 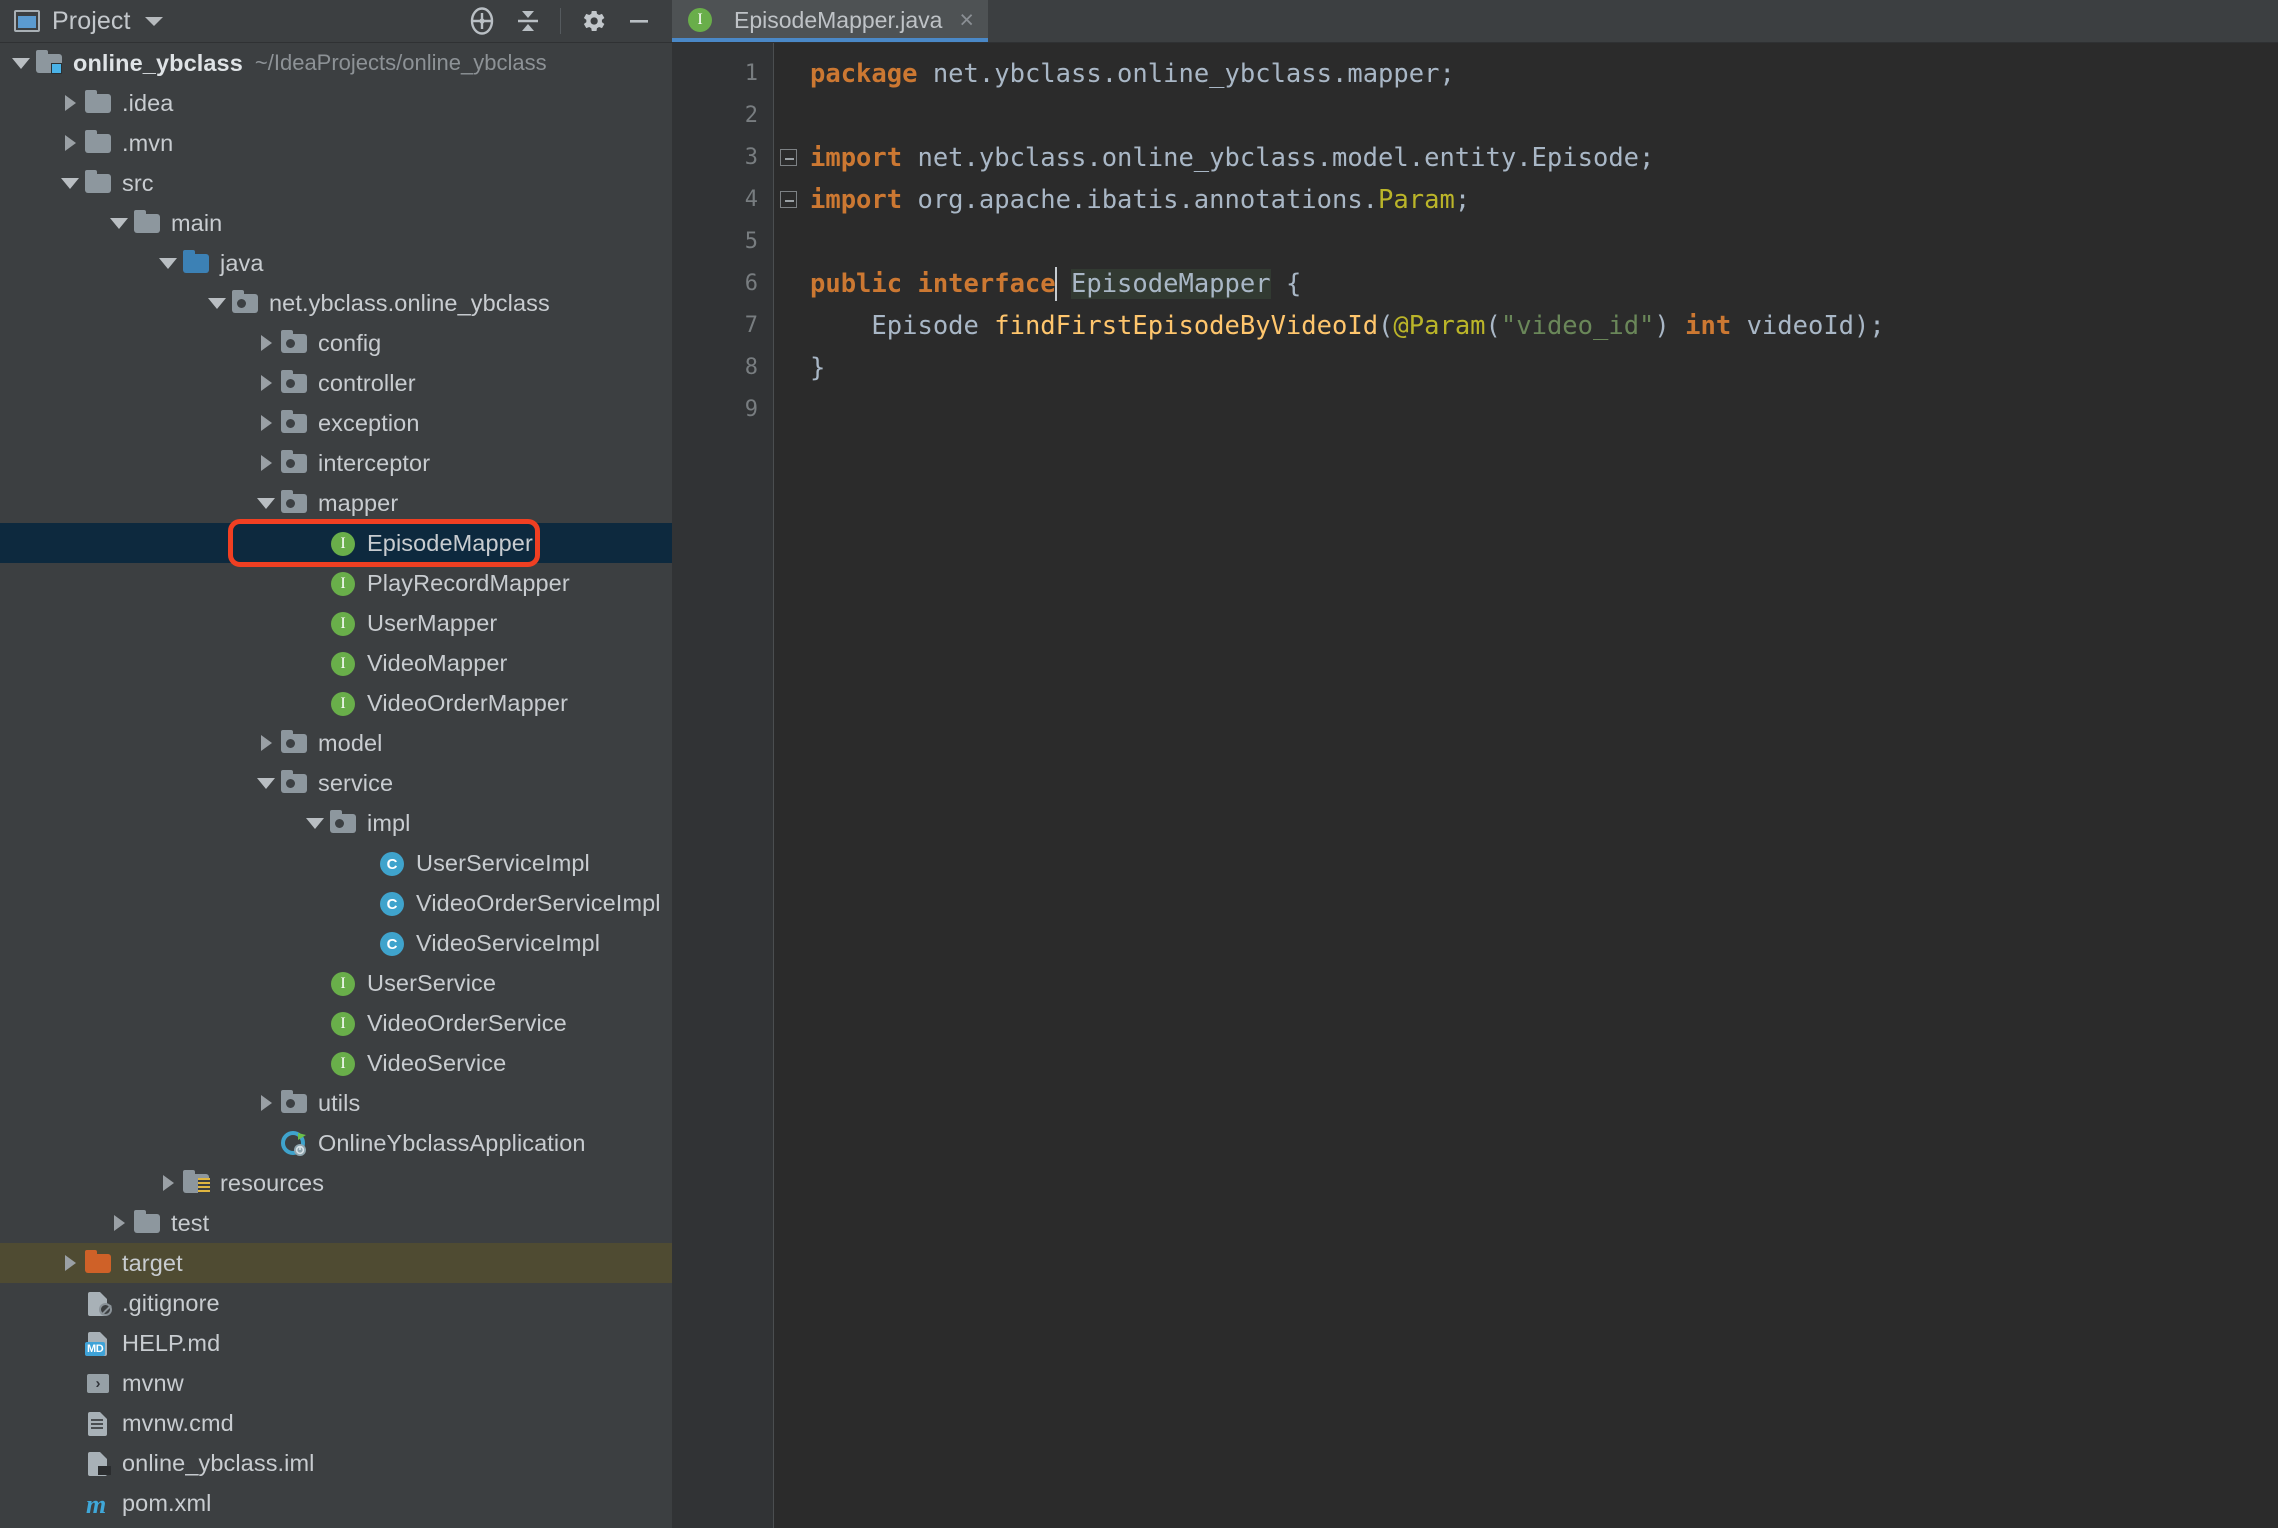 I want to click on tree-item-help-md: MD HELP.md, so click(x=336, y=1343).